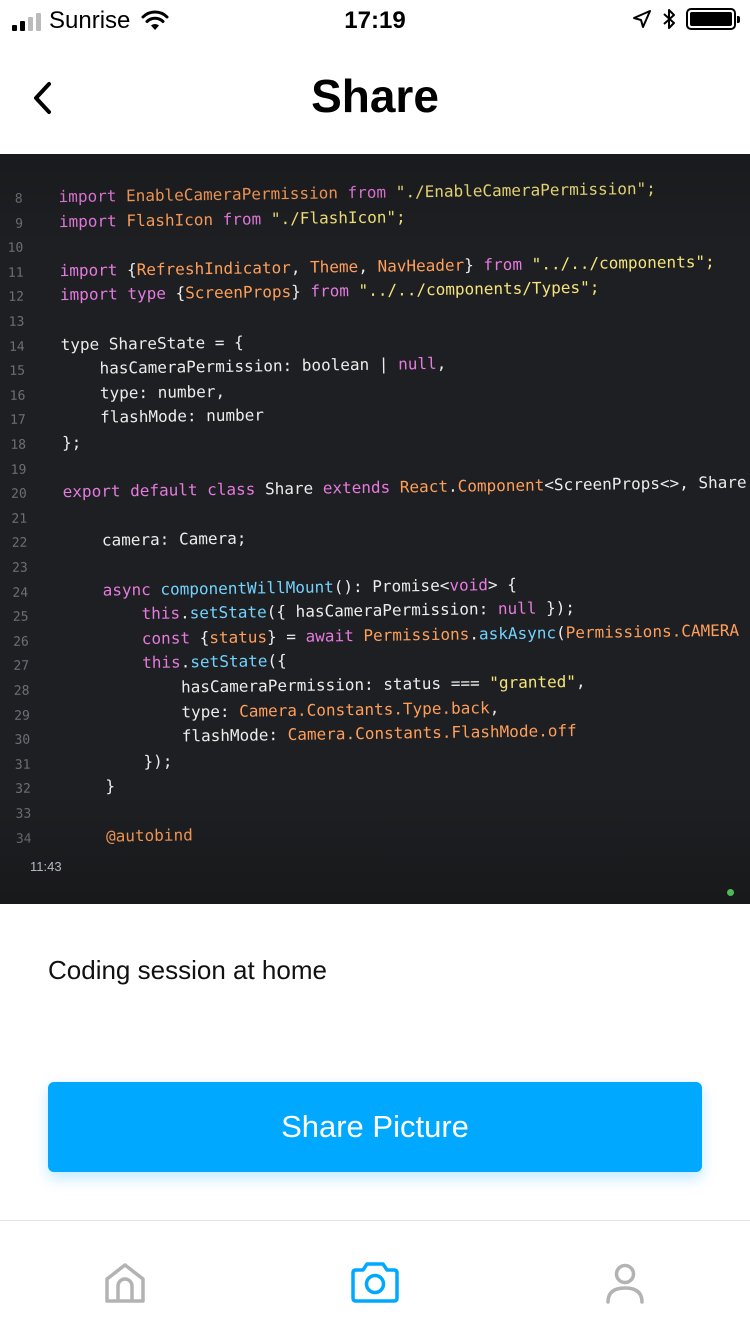  I want to click on photo-code-line: 21, so click(34, 517).